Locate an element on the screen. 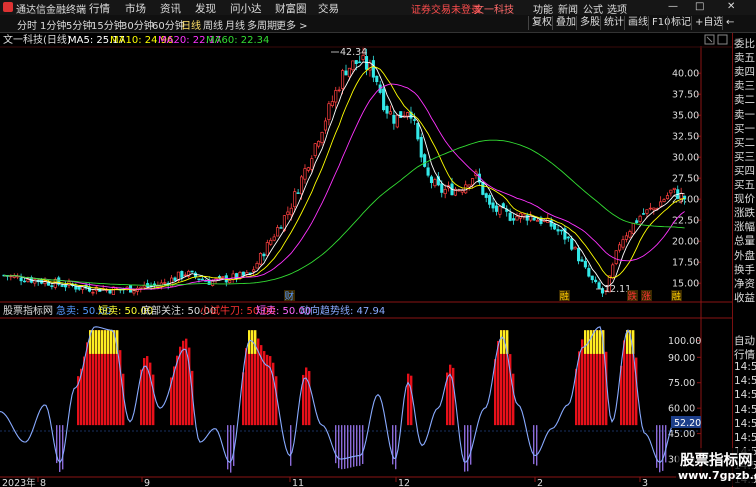 The image size is (756, 487). tick-time: 14:50 is located at coordinates (745, 437).